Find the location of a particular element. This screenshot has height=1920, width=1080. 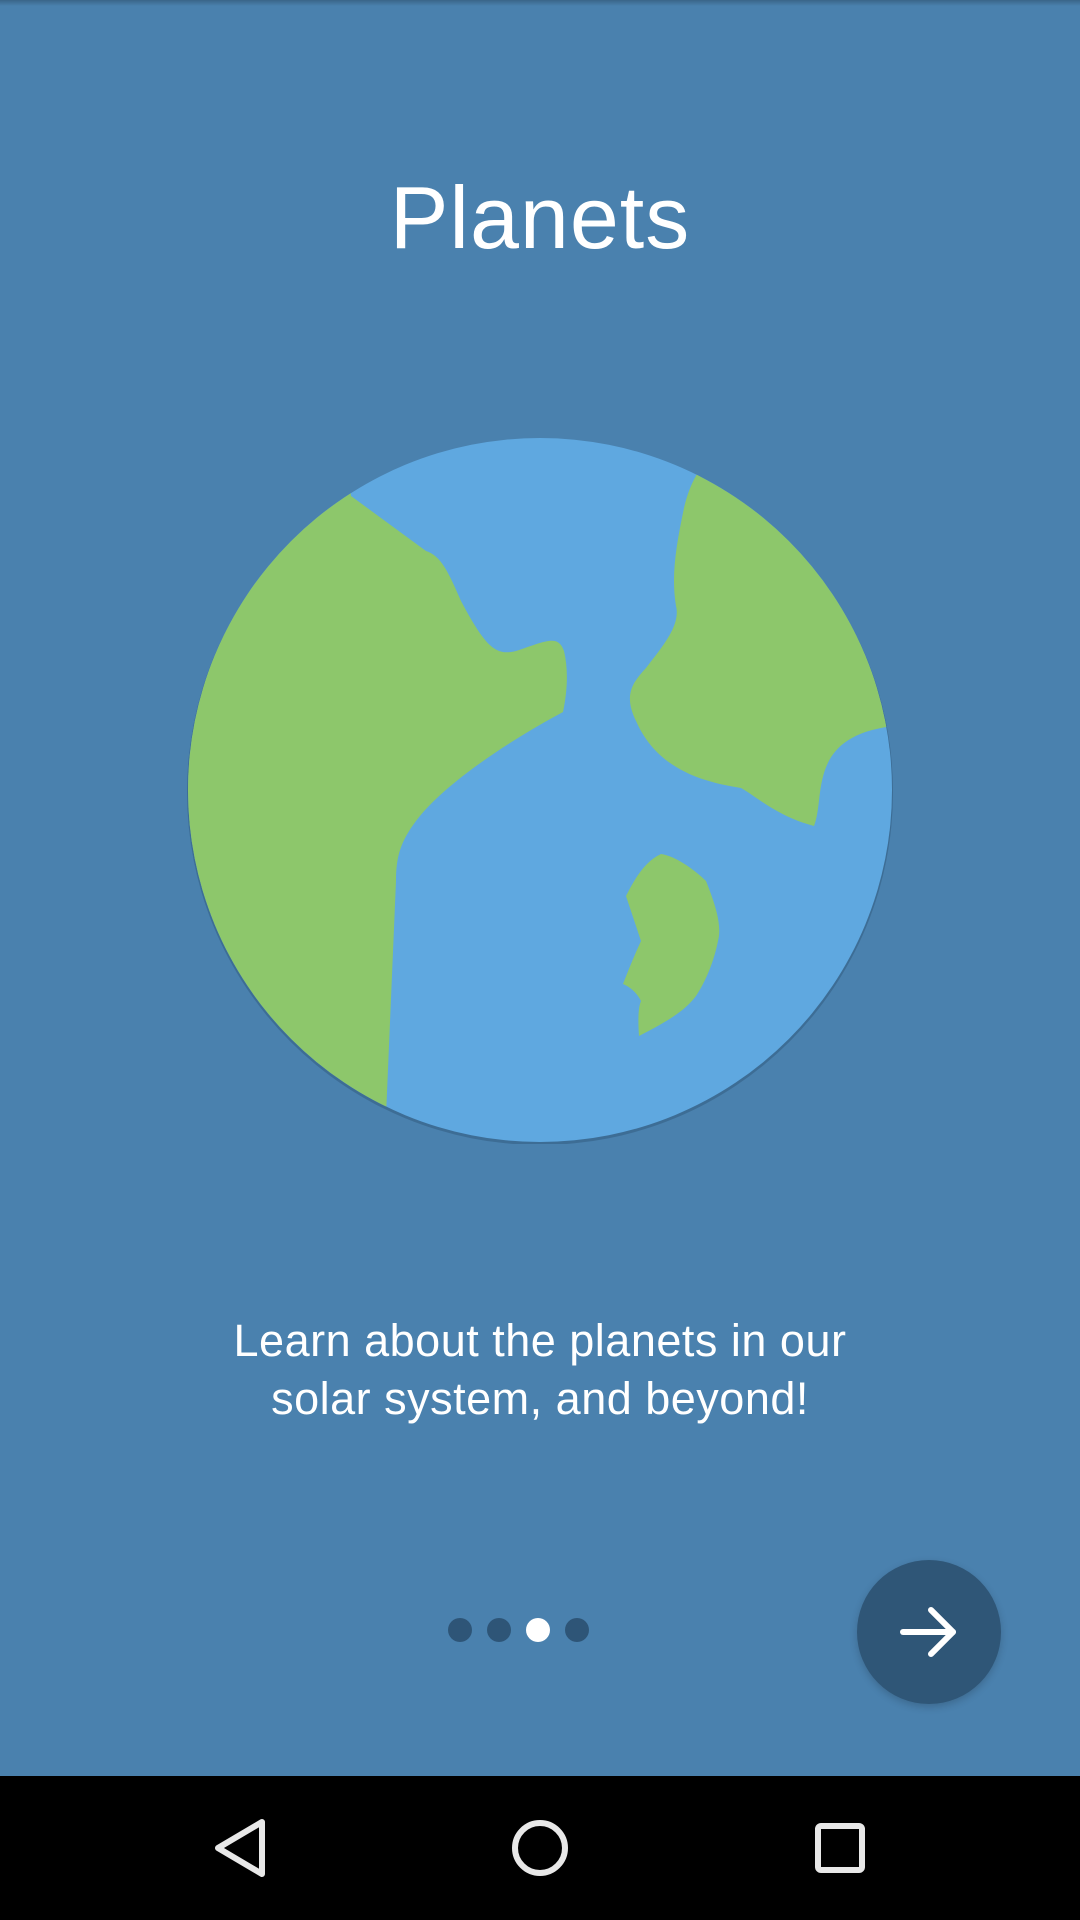

home-button is located at coordinates (540, 1848).